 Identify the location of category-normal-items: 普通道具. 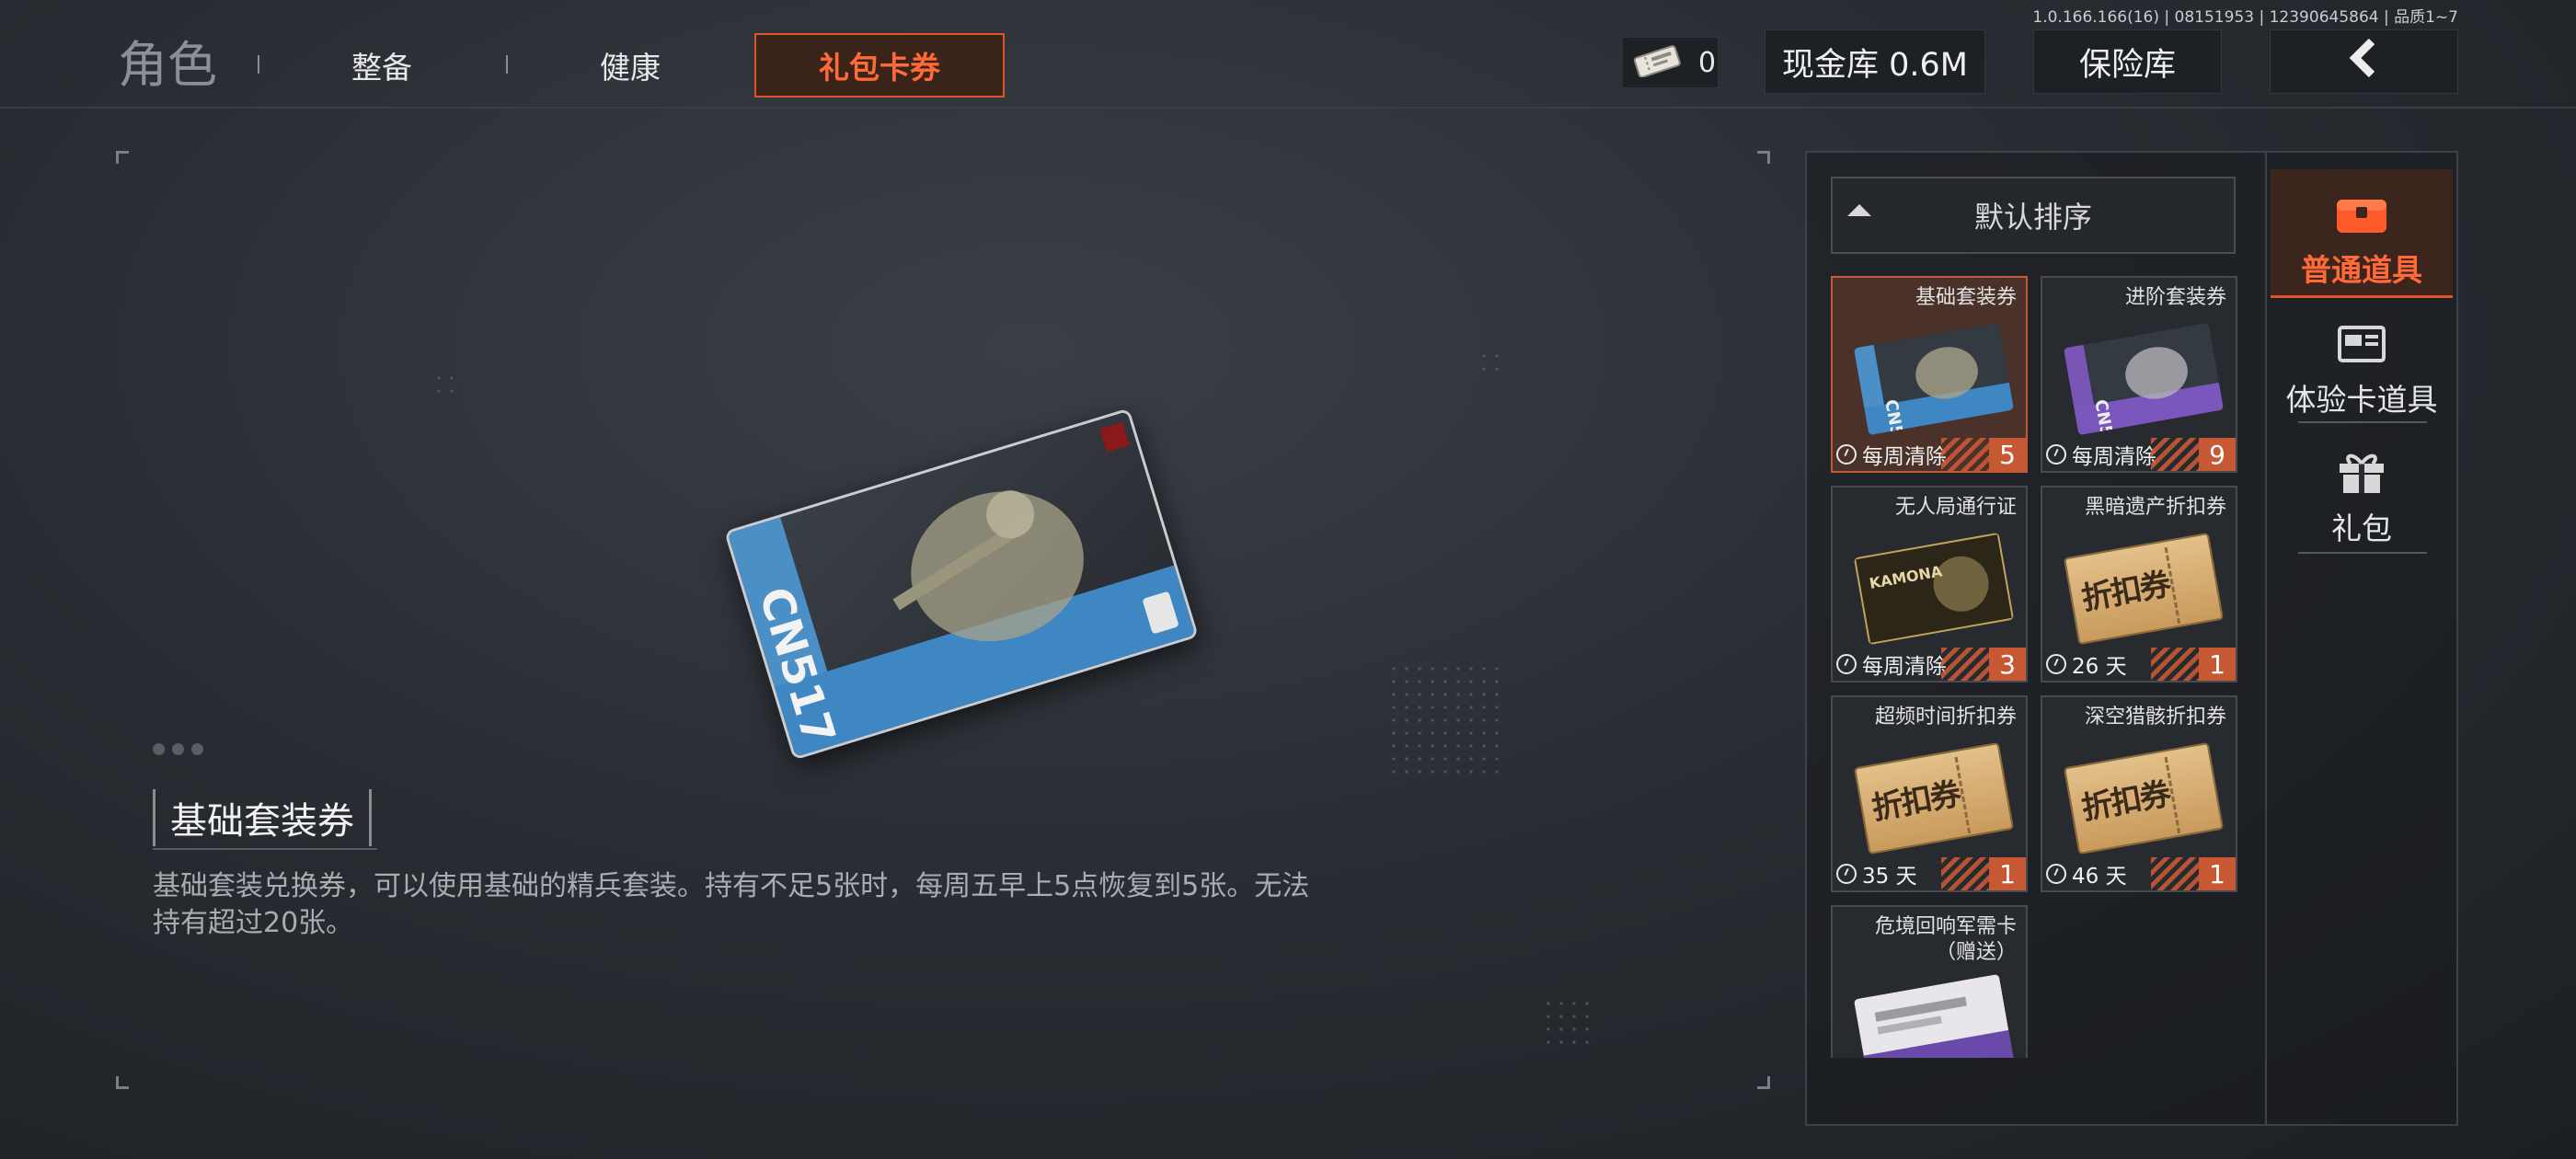
(2362, 233).